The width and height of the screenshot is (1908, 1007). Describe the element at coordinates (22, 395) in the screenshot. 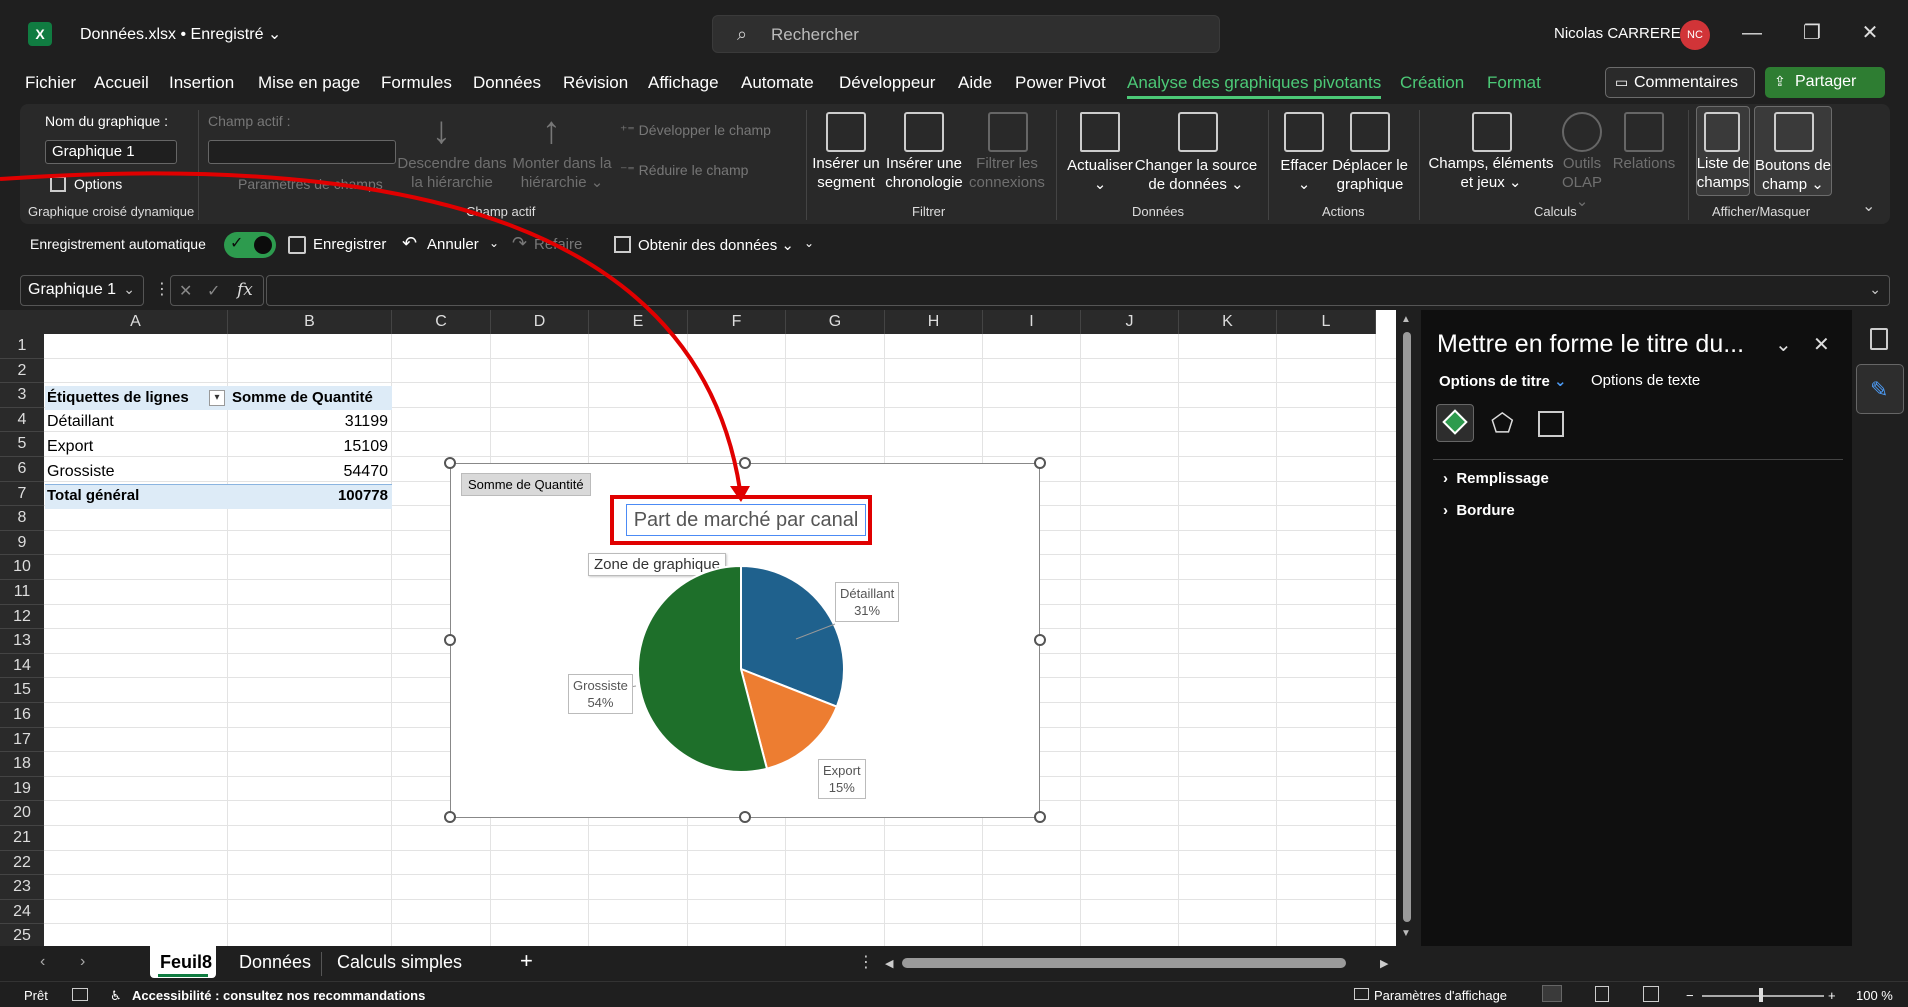

I see `row-header: 3` at that location.